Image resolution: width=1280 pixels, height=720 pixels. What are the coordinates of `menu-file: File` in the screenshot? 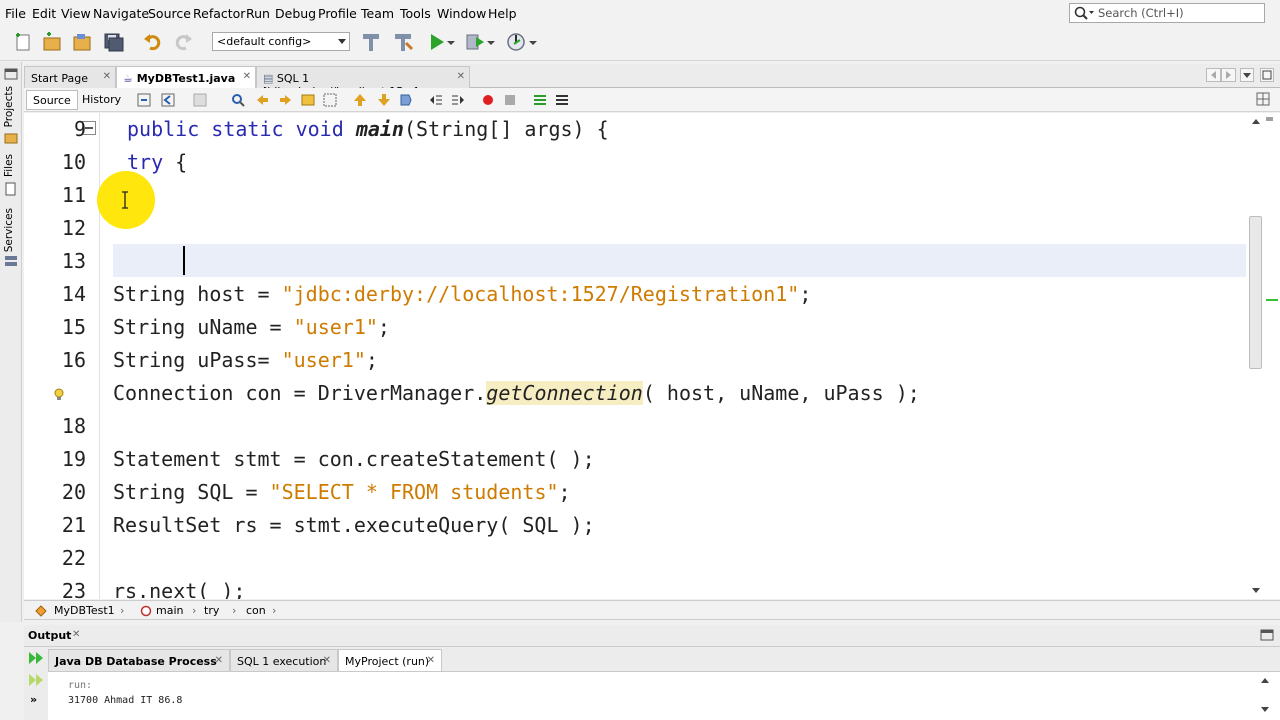 It's located at (15, 13).